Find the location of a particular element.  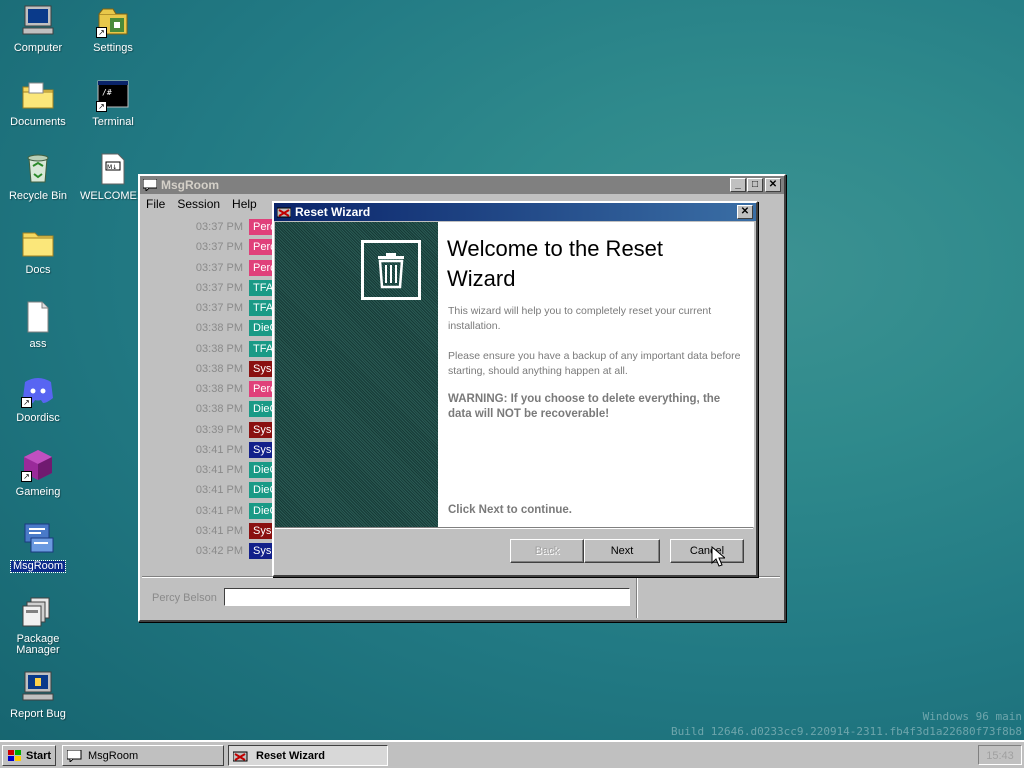

task-label: MsgRoom is located at coordinates (113, 755).